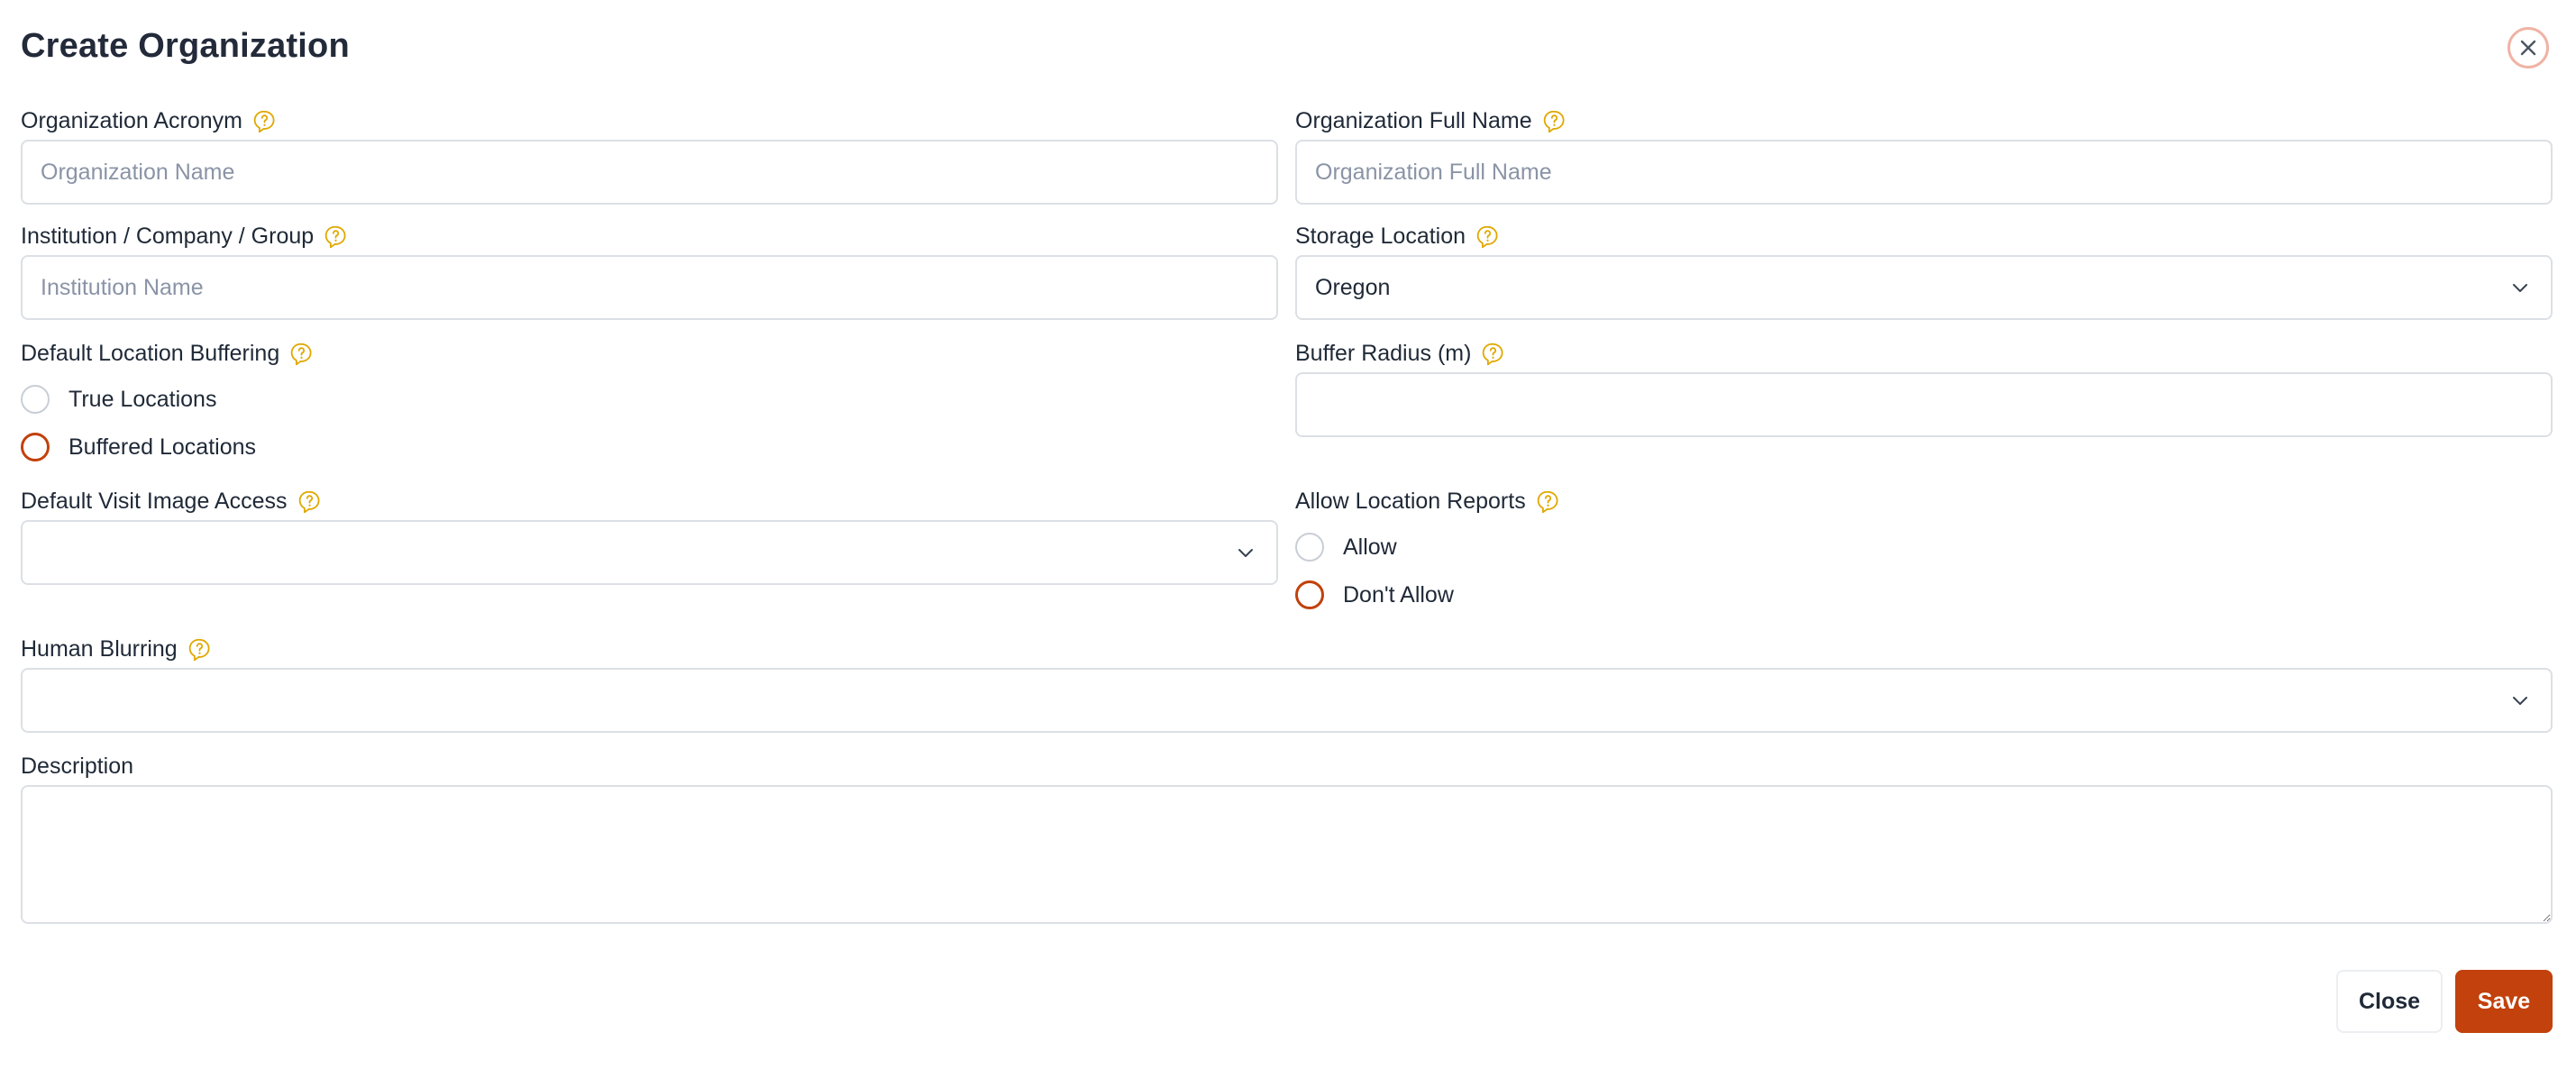 The width and height of the screenshot is (2576, 1069). Describe the element at coordinates (1410, 501) in the screenshot. I see `location-reports-label-text: Allow Location Reports` at that location.